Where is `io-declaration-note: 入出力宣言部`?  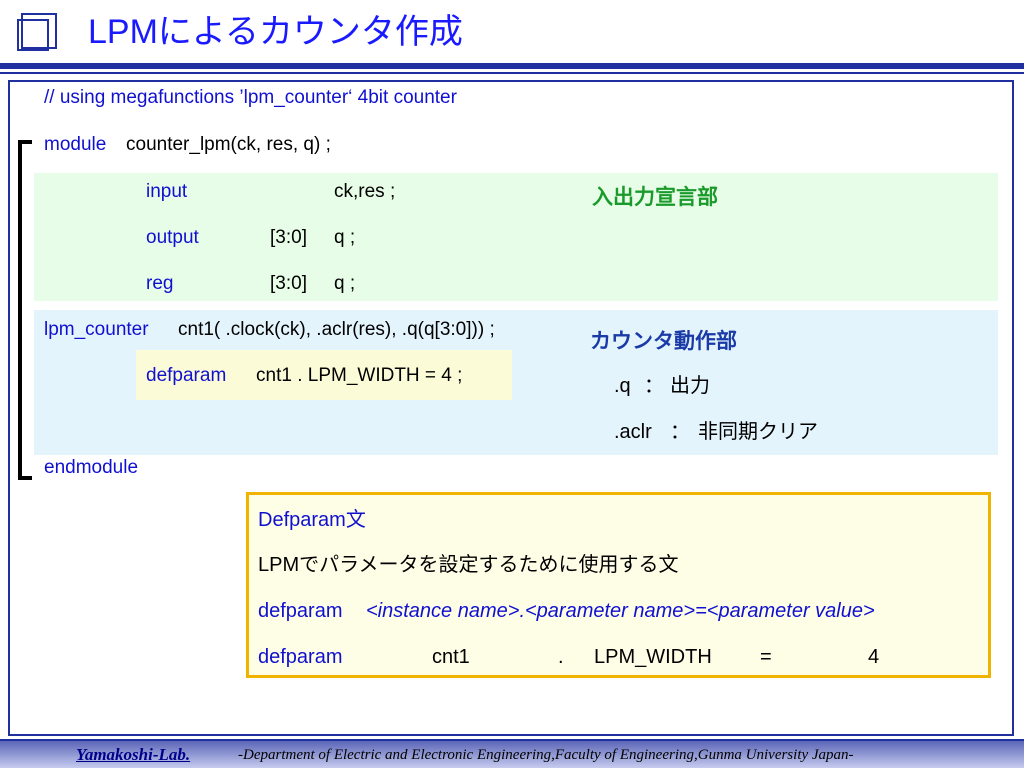
io-declaration-note: 入出力宣言部 is located at coordinates (655, 197).